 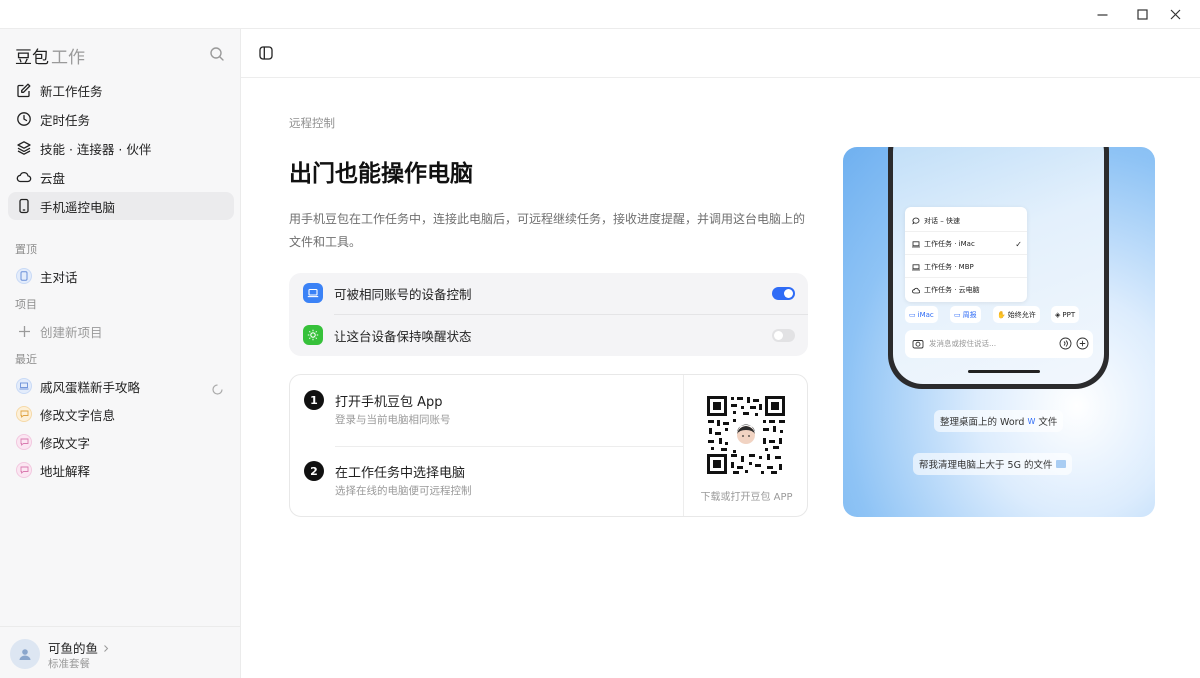 What do you see at coordinates (1058, 314) in the screenshot?
I see `layers-icon: ◈` at bounding box center [1058, 314].